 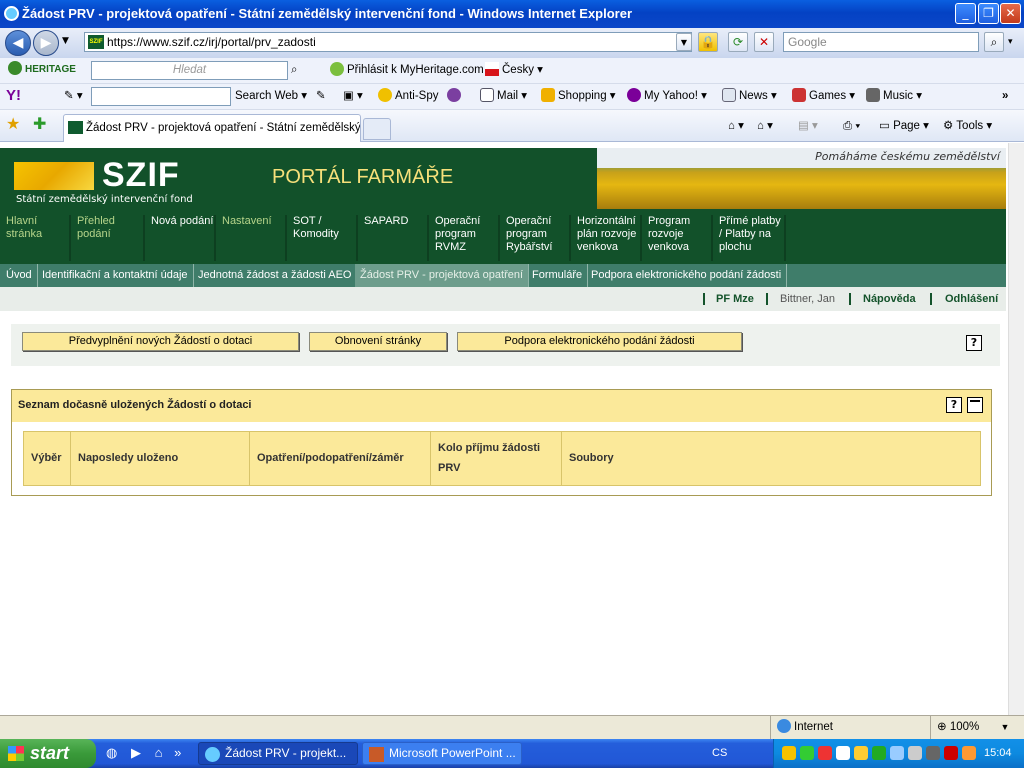 I want to click on nav-hlavni-stranka: Hlavní stránka, so click(x=35, y=238).